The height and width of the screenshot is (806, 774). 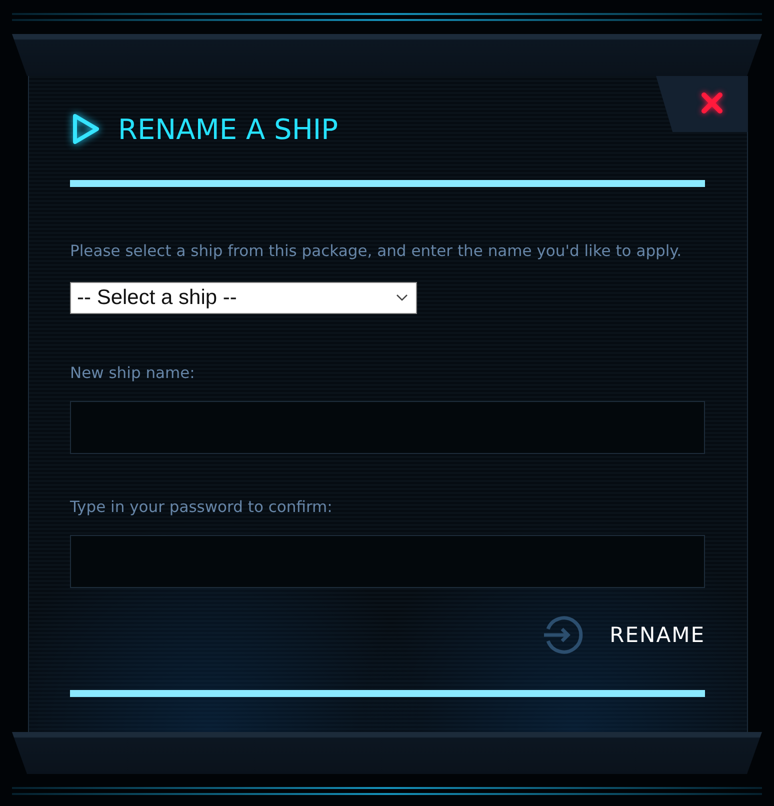 I want to click on password-field, so click(x=387, y=561).